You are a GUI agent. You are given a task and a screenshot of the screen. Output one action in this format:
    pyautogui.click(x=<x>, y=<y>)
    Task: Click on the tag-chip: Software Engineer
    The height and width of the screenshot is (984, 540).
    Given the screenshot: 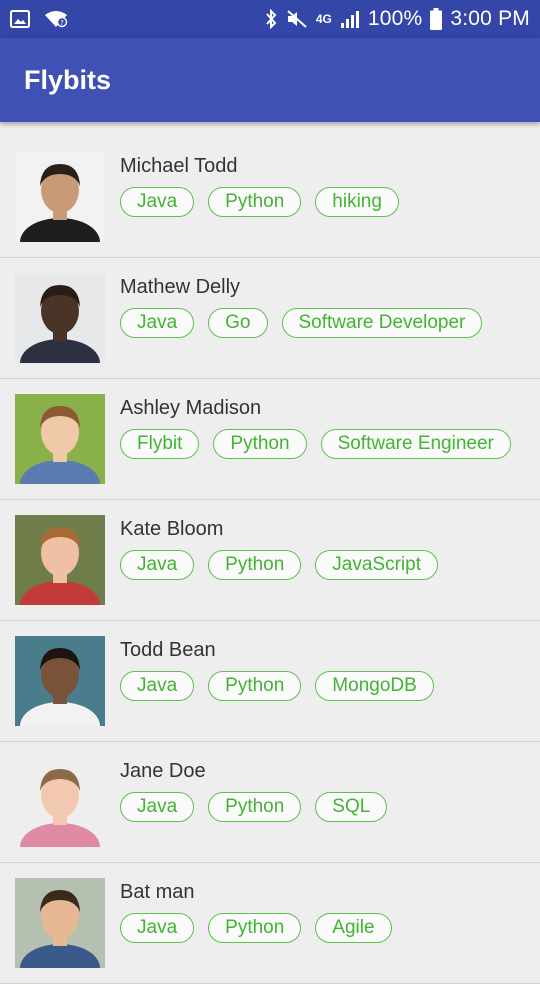 What is the action you would take?
    pyautogui.click(x=415, y=444)
    